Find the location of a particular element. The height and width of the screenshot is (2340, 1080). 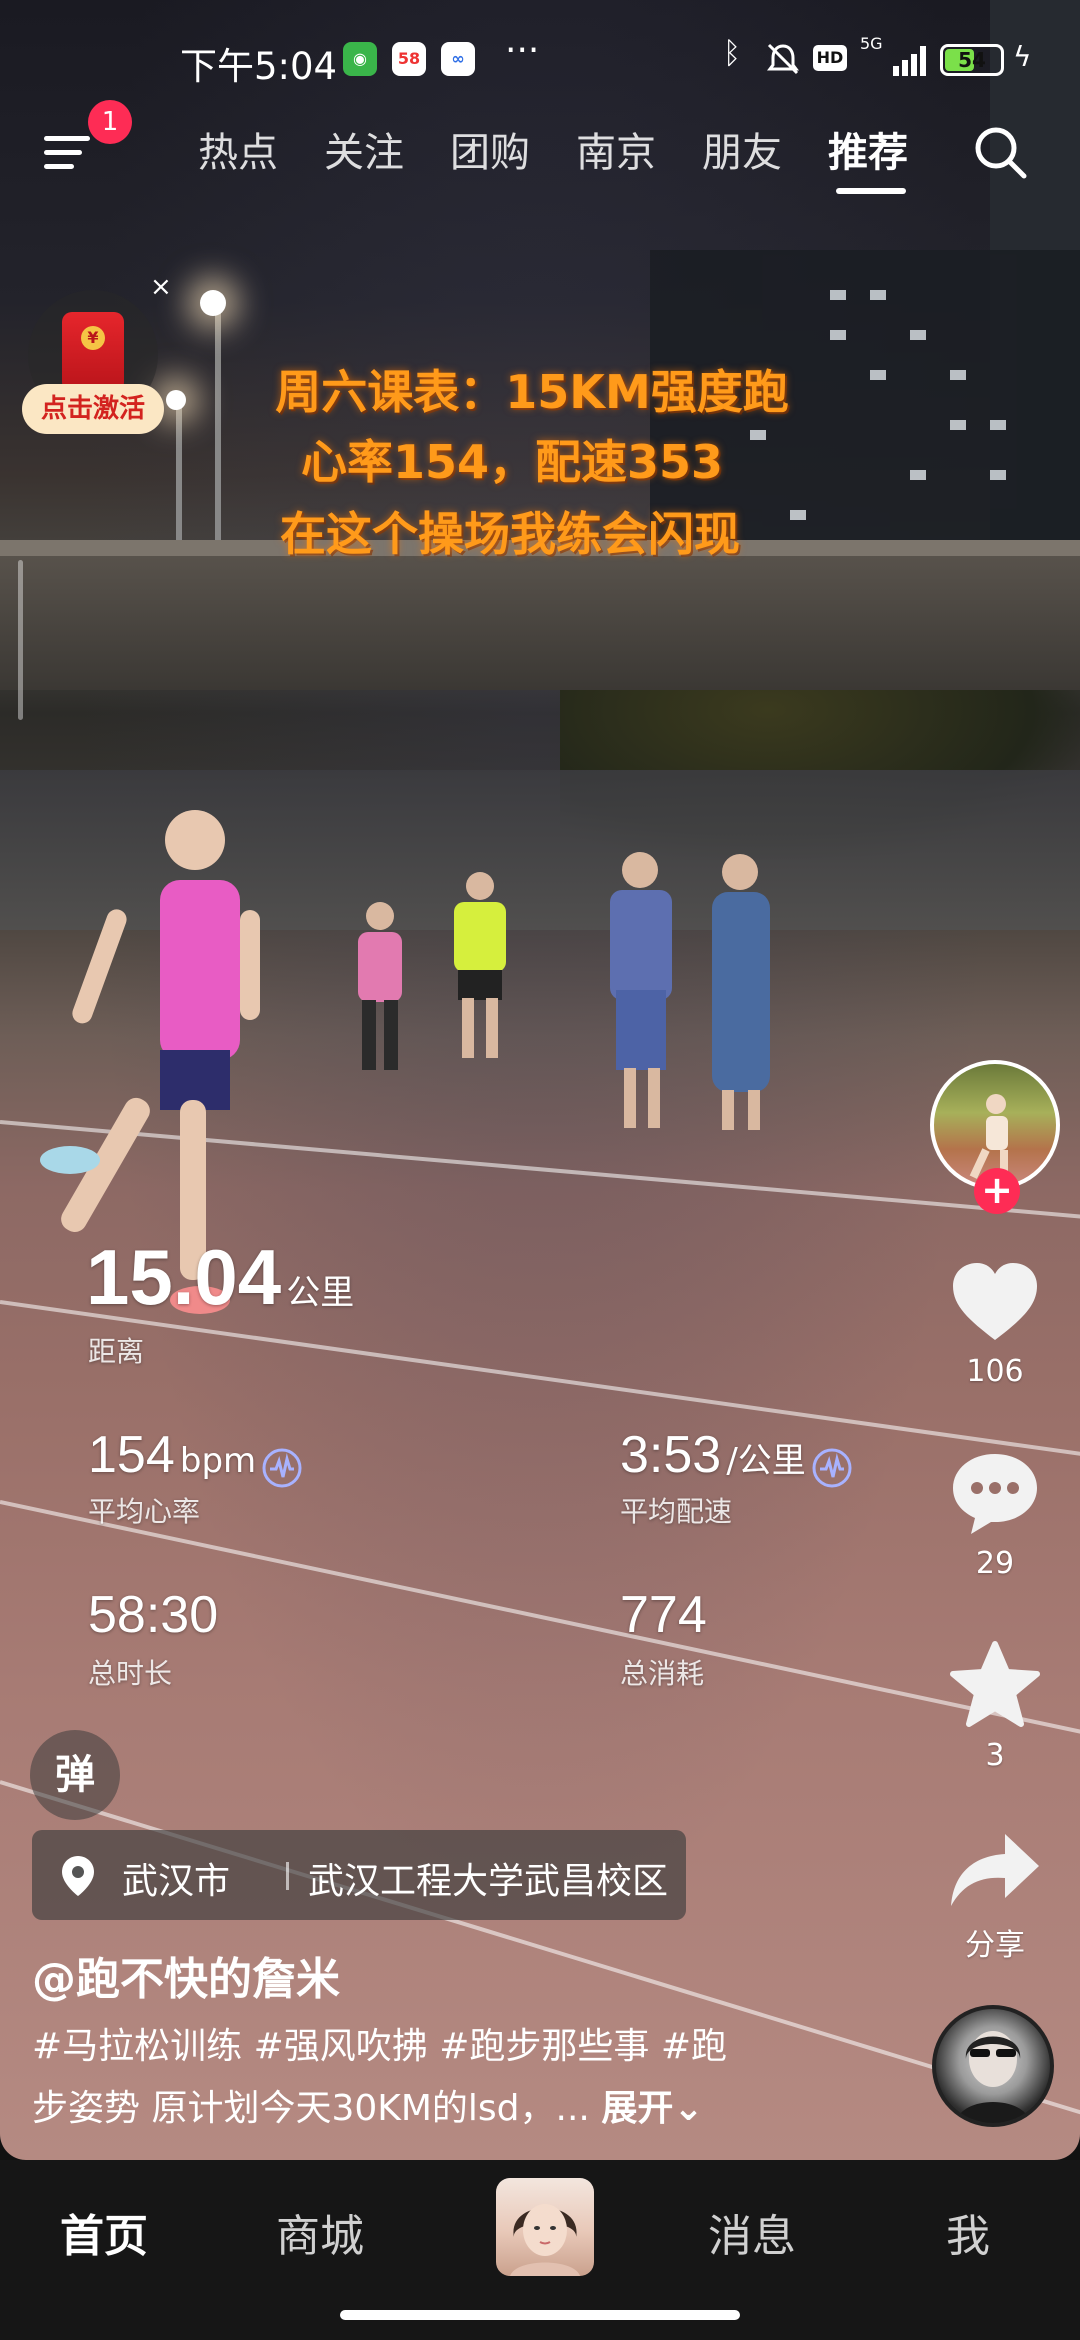

home-indicator is located at coordinates (540, 2315).